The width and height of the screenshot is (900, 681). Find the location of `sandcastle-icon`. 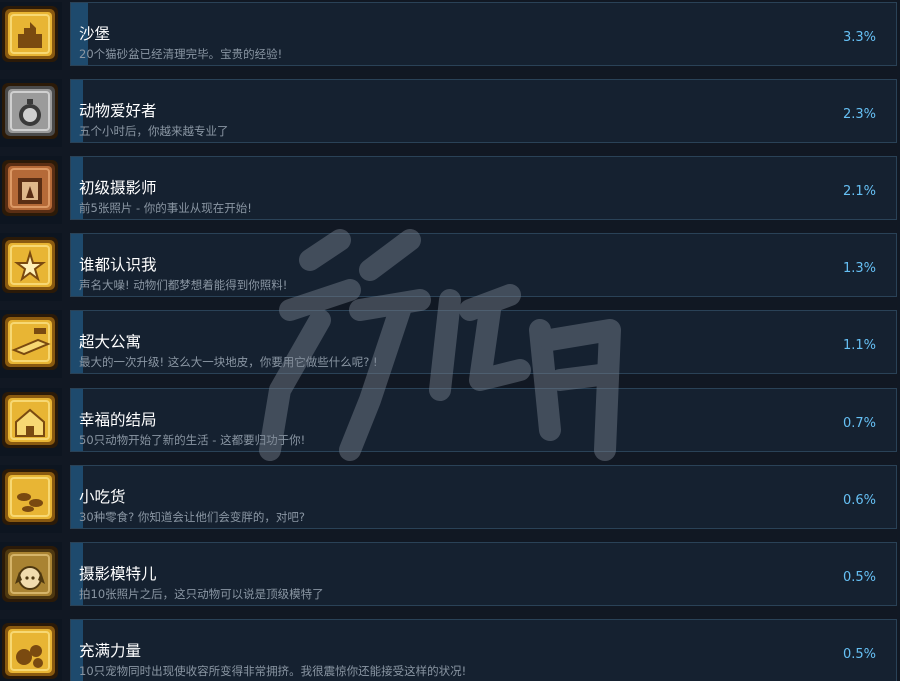

sandcastle-icon is located at coordinates (30, 34).